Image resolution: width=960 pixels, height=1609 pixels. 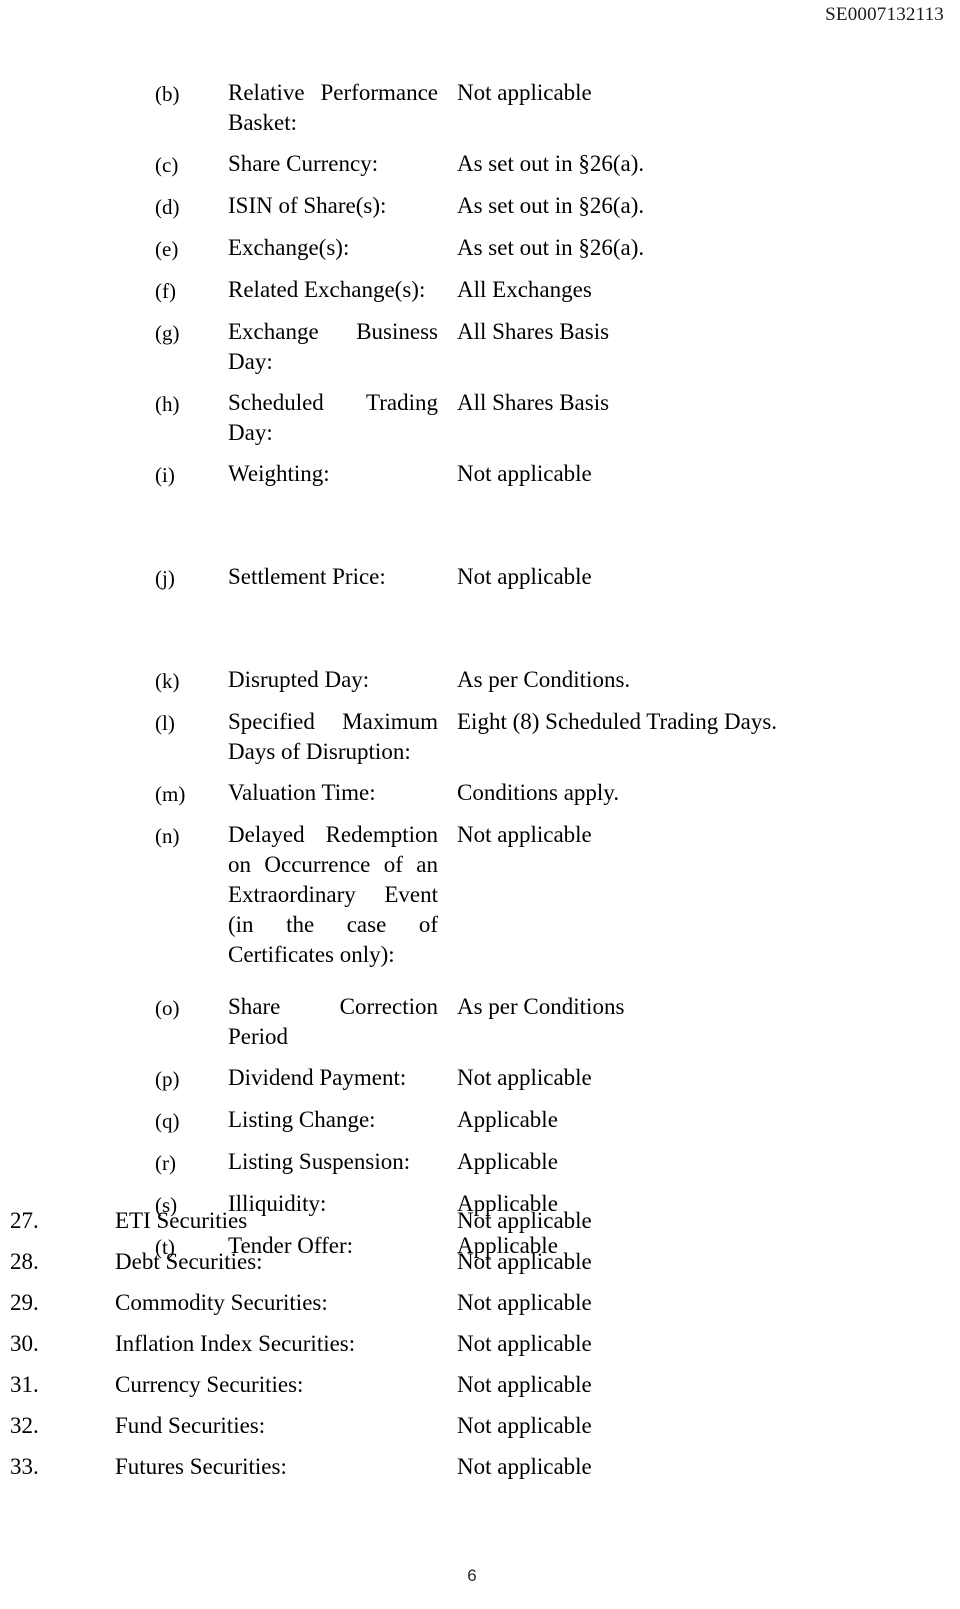 What do you see at coordinates (317, 1077) in the screenshot?
I see `item-label: Dividend Payment:` at bounding box center [317, 1077].